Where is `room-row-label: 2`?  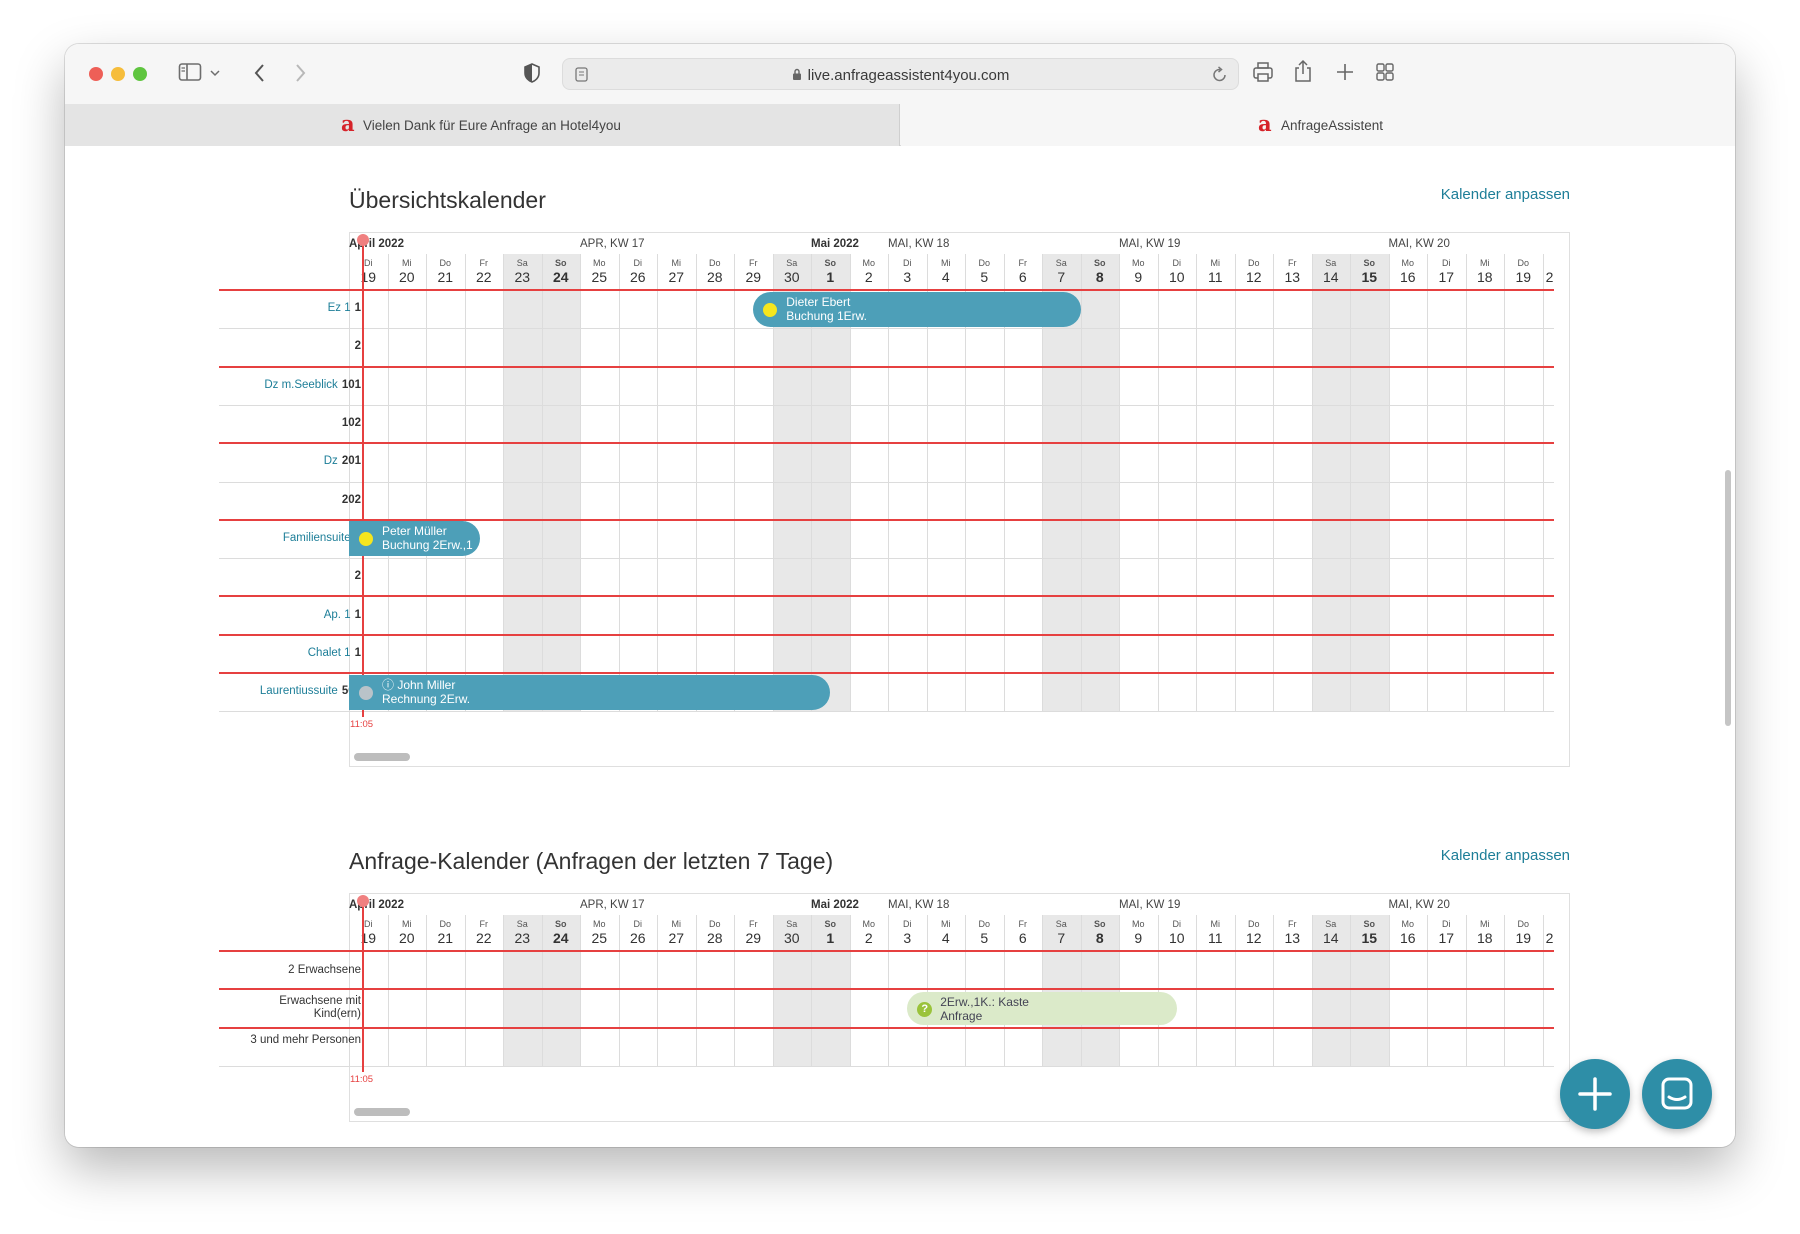
room-row-label: 2 is located at coordinates (358, 346).